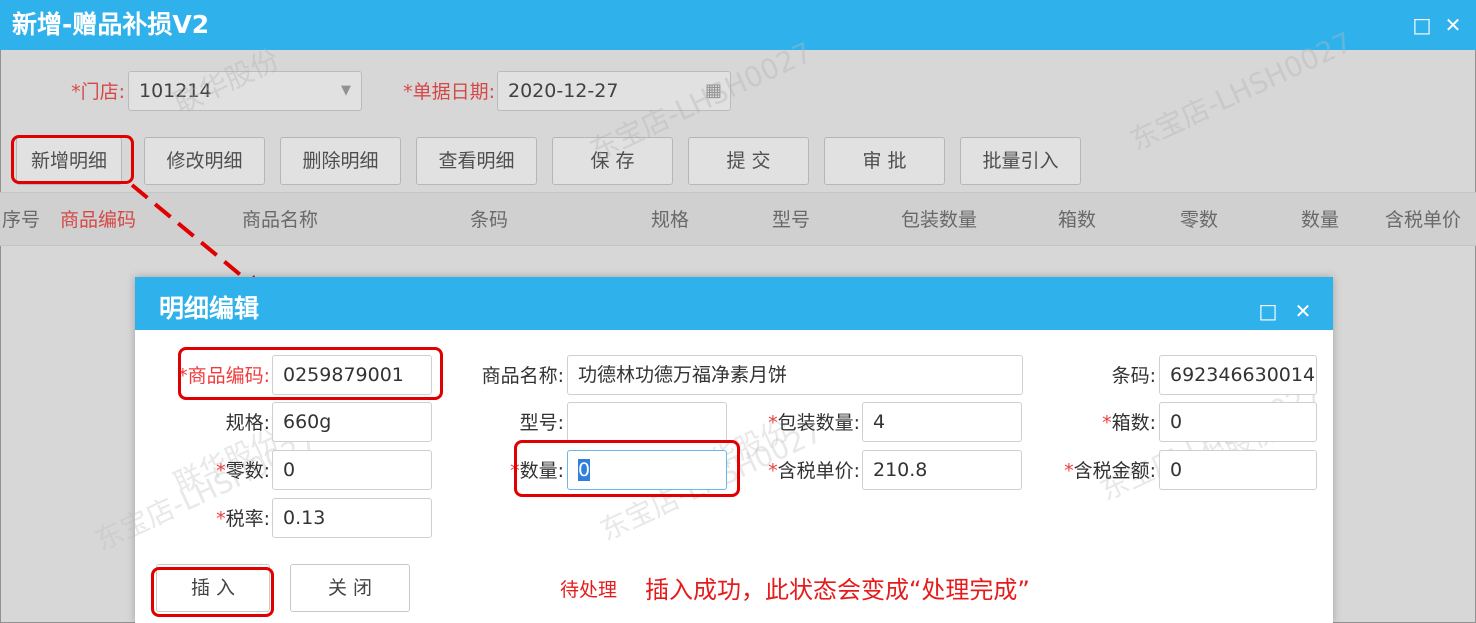 This screenshot has width=1476, height=623. What do you see at coordinates (350, 588) in the screenshot?
I see `close-button: 关 闭` at bounding box center [350, 588].